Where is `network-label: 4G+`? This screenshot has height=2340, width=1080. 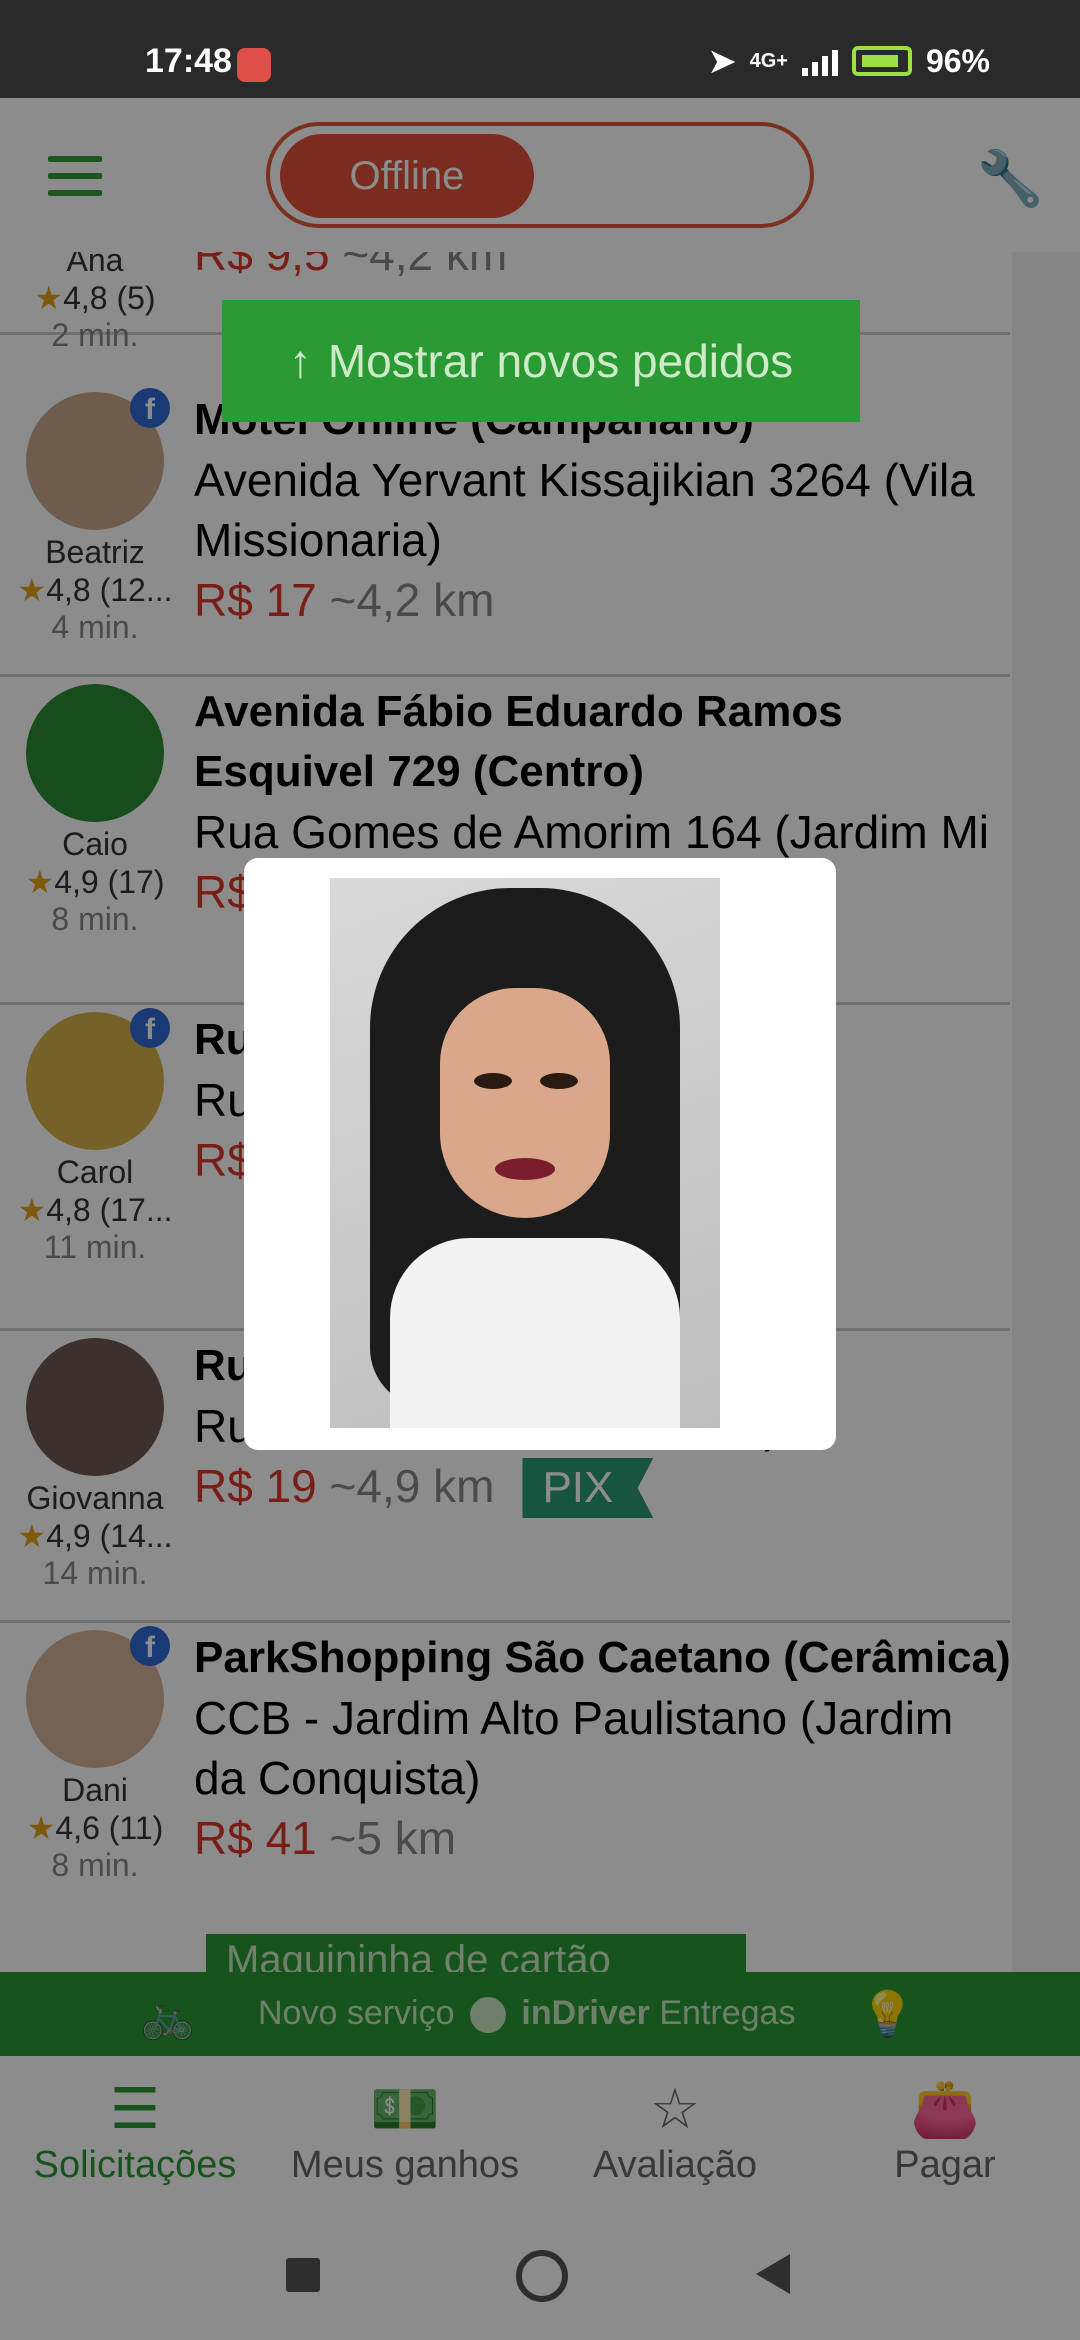 network-label: 4G+ is located at coordinates (768, 60).